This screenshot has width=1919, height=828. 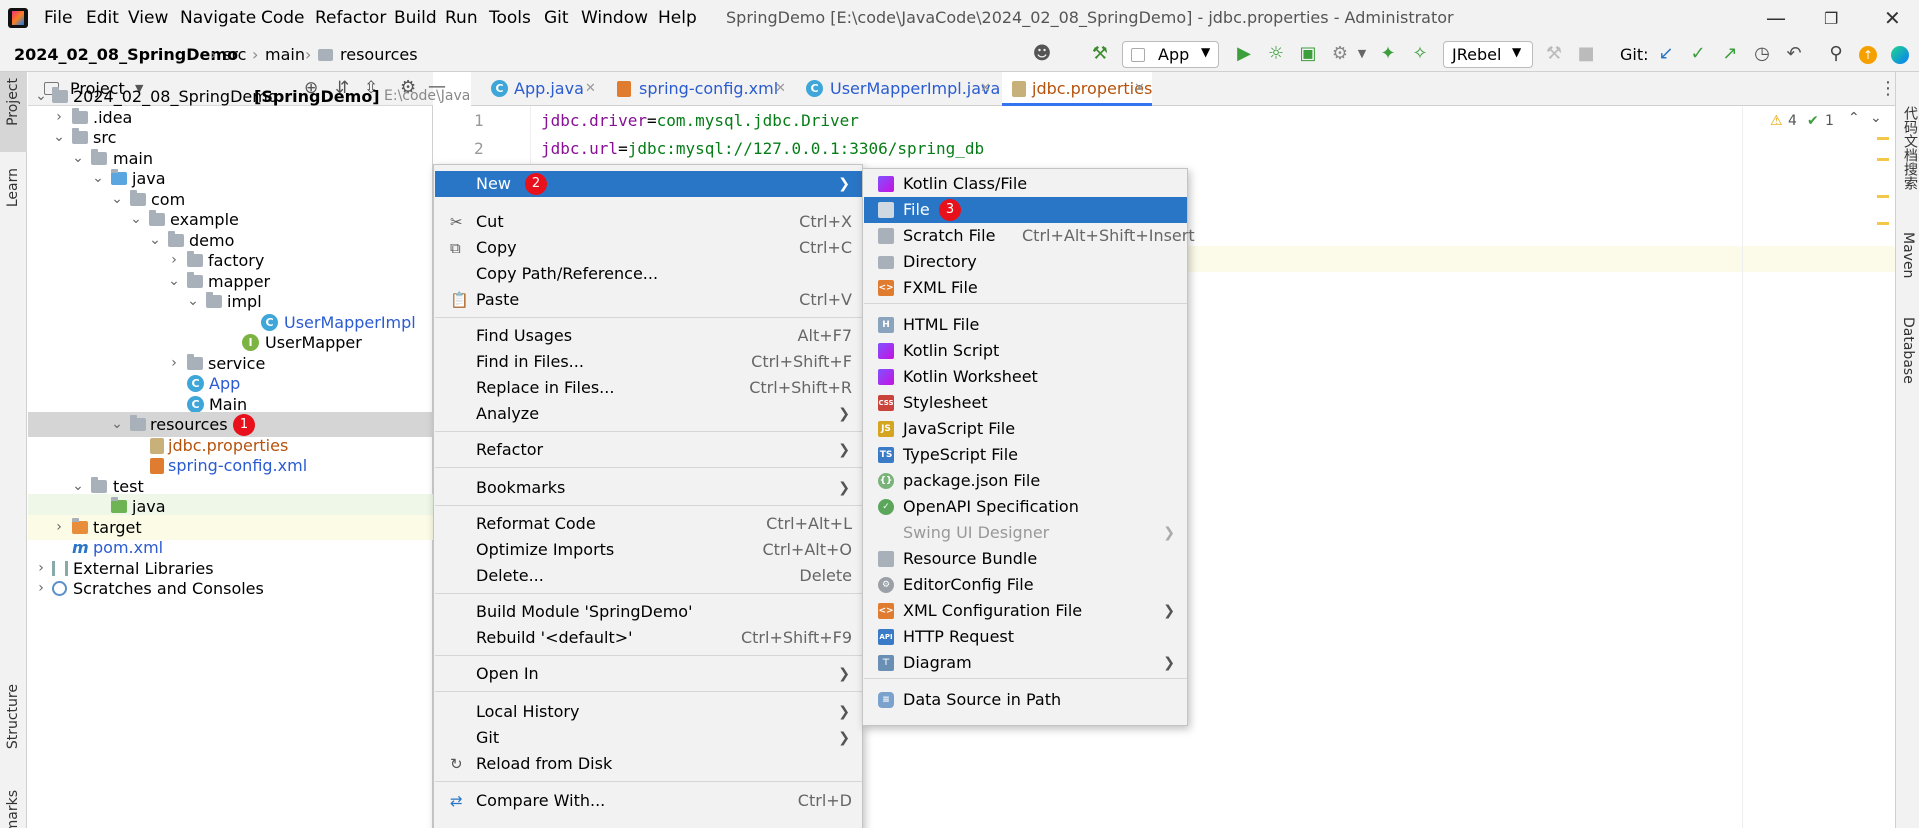 What do you see at coordinates (1868, 55) in the screenshot?
I see `updates-icon: ↑` at bounding box center [1868, 55].